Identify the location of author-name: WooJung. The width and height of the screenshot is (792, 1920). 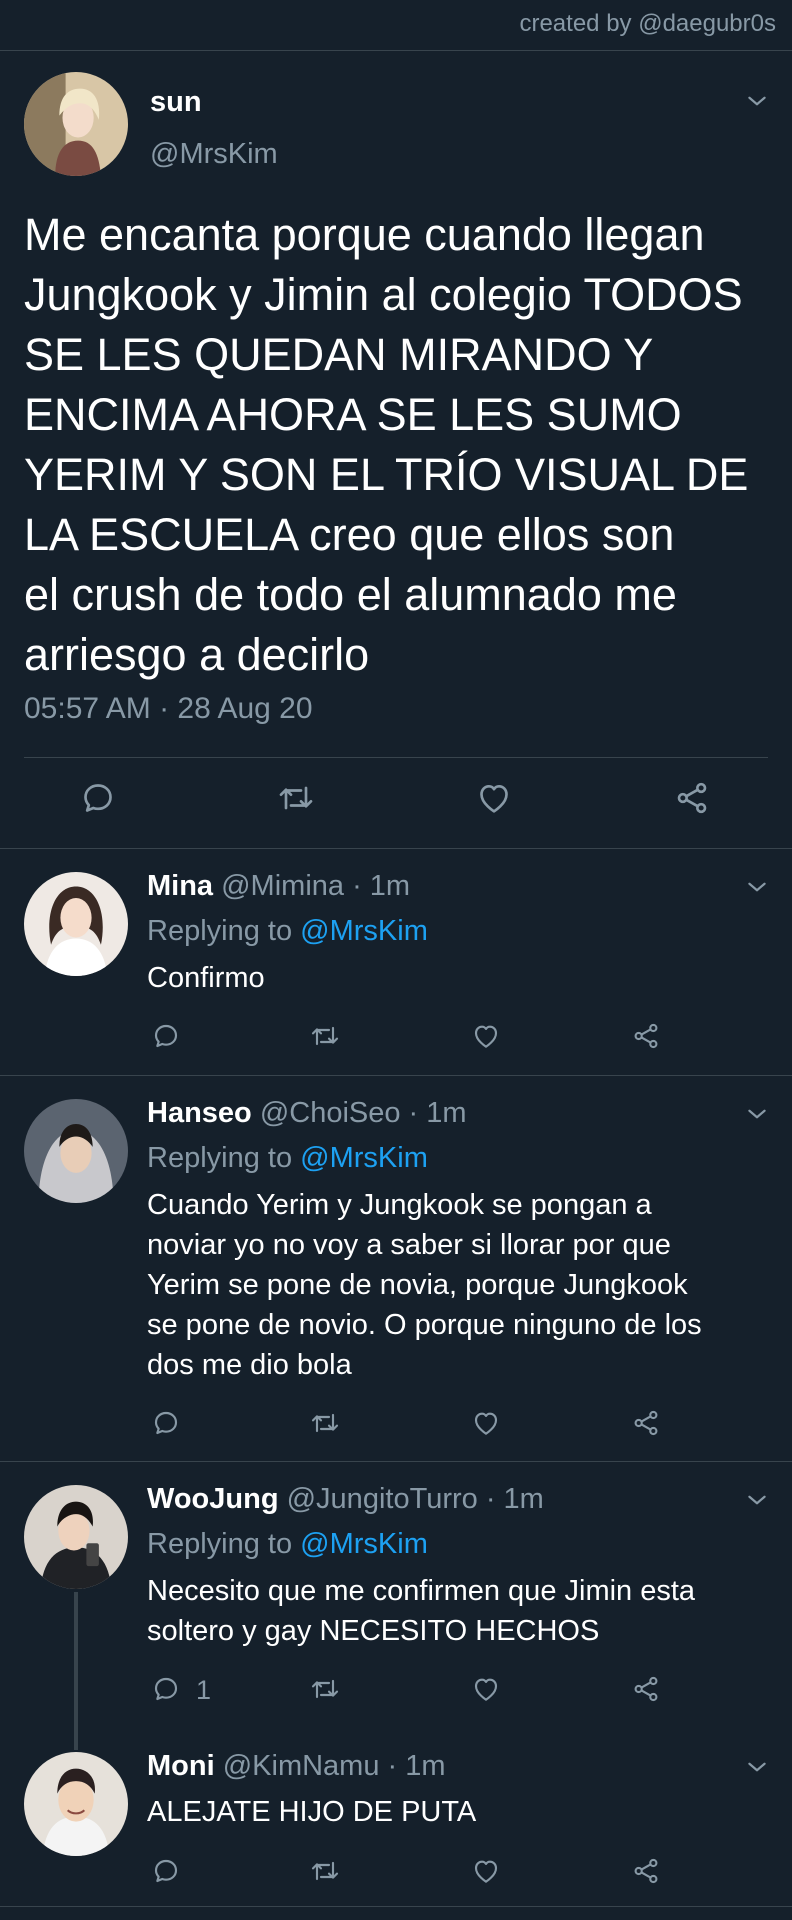
(213, 1499).